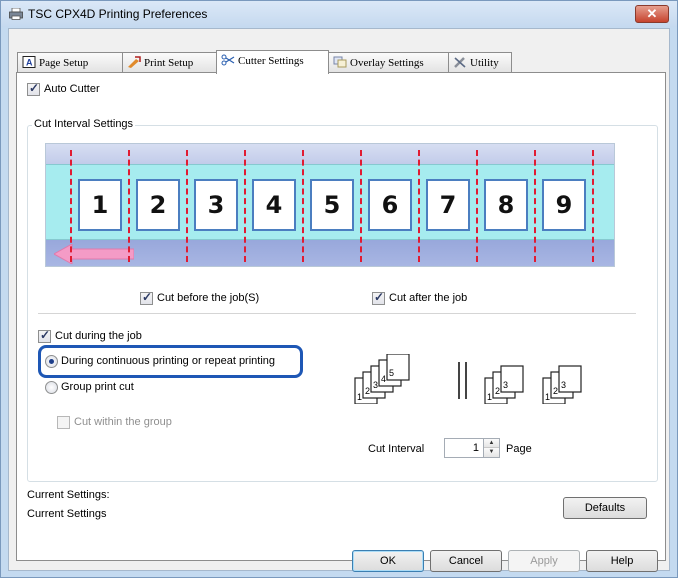 This screenshot has height=578, width=678. I want to click on page-setup-icon: A, so click(29, 62).